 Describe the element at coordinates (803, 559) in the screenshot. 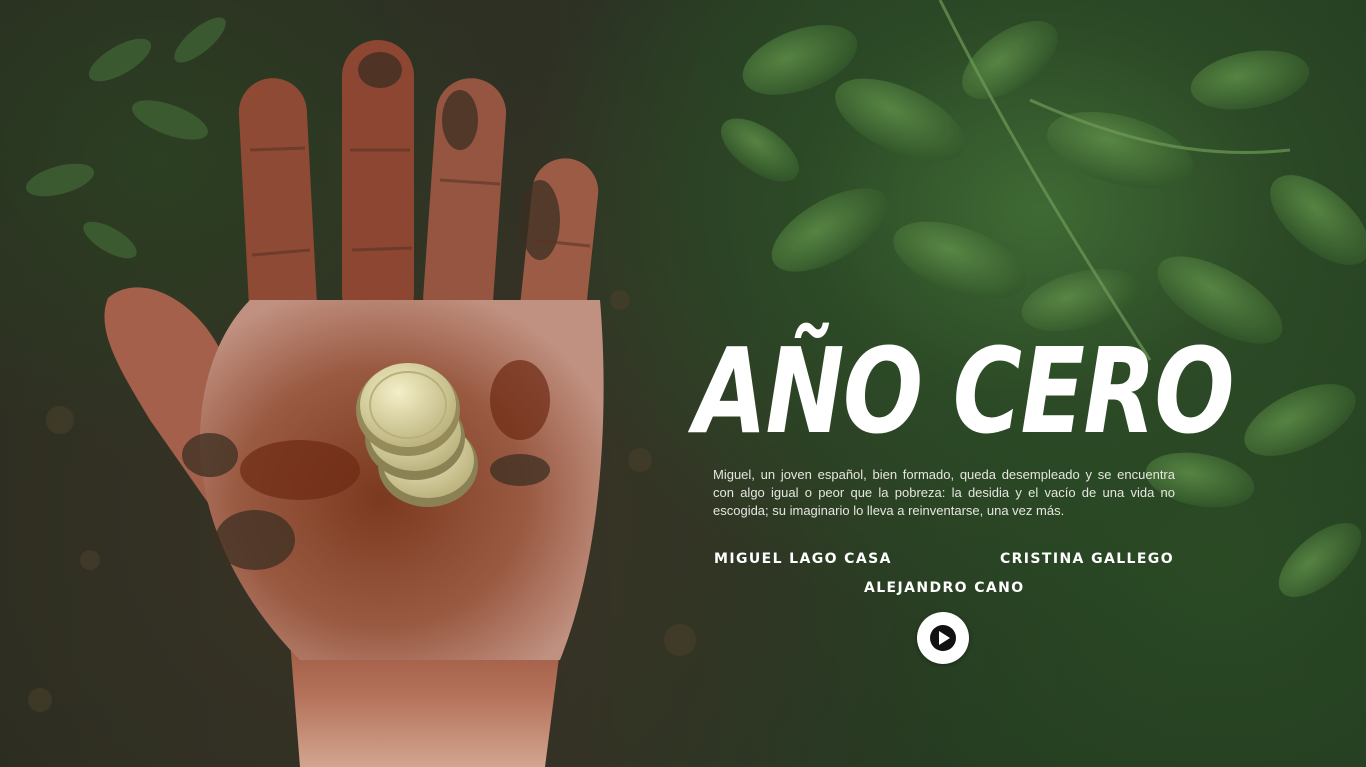

I see `credit-name: MIGUEL LAGO CASA` at that location.